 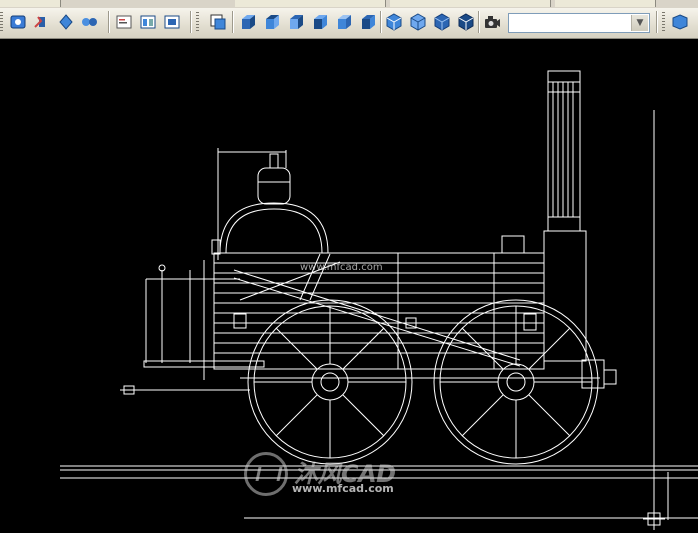 I want to click on ne-iso-view-icon, so click(x=442, y=22).